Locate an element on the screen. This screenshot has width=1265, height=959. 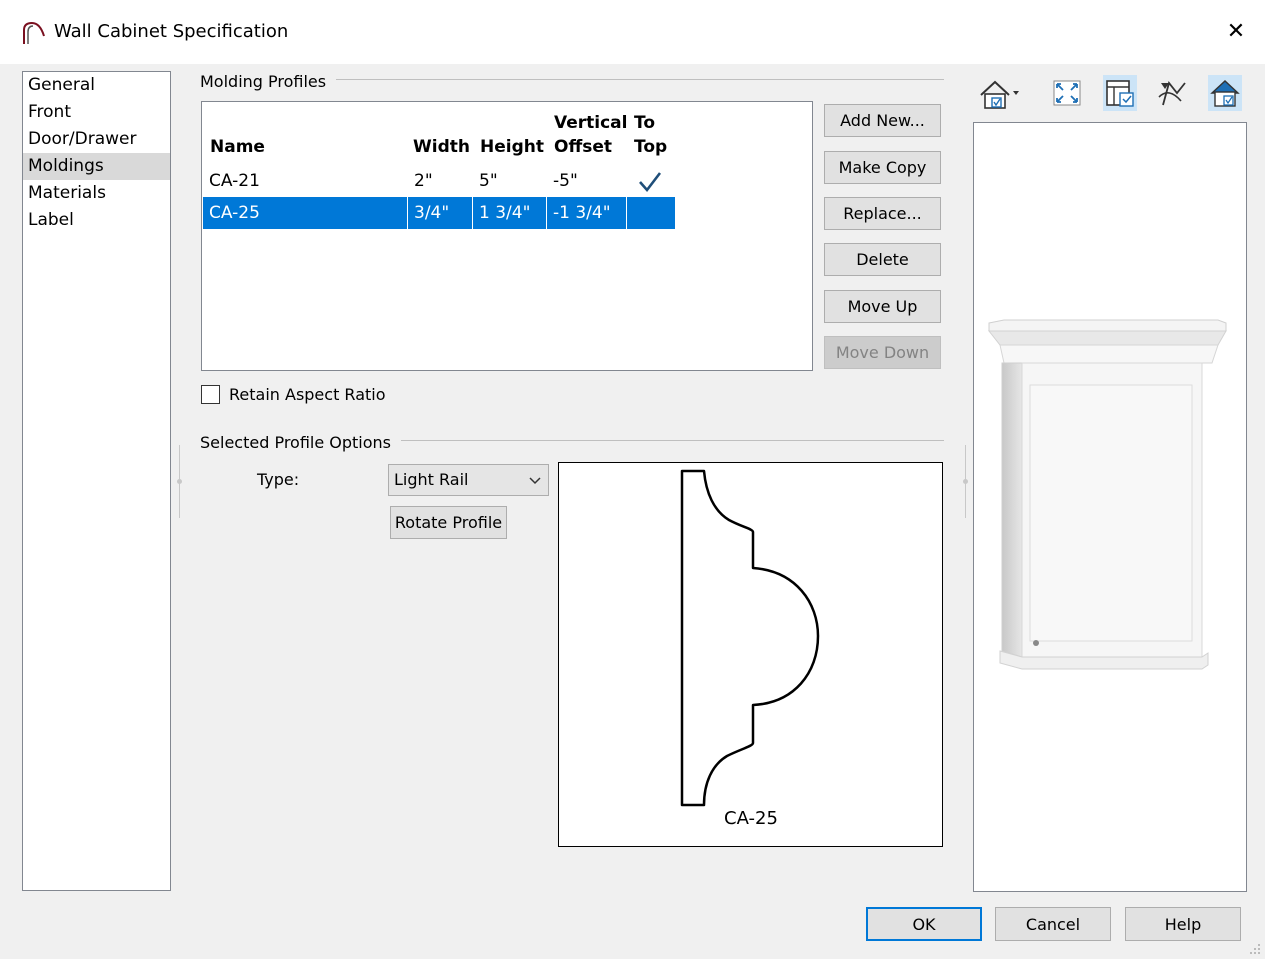
rotate-profile-button: Rotate Profile is located at coordinates (448, 522).